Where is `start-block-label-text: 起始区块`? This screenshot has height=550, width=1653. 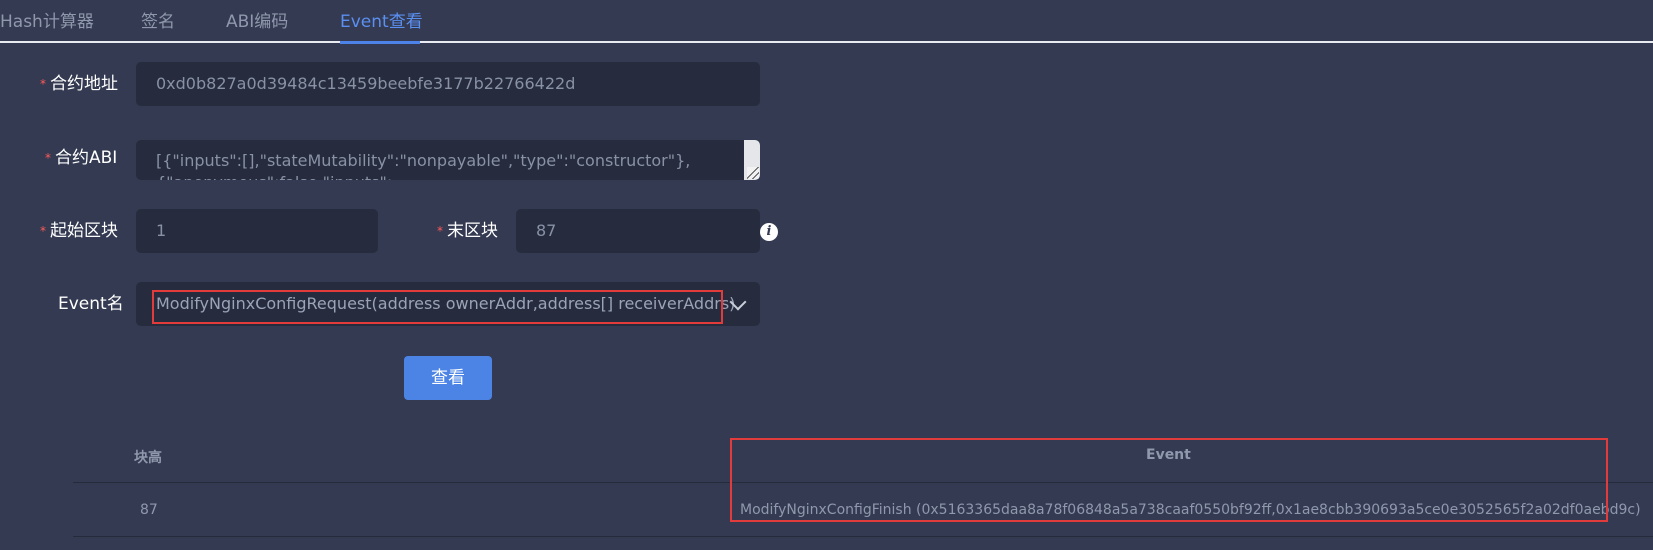 start-block-label-text: 起始区块 is located at coordinates (84, 231).